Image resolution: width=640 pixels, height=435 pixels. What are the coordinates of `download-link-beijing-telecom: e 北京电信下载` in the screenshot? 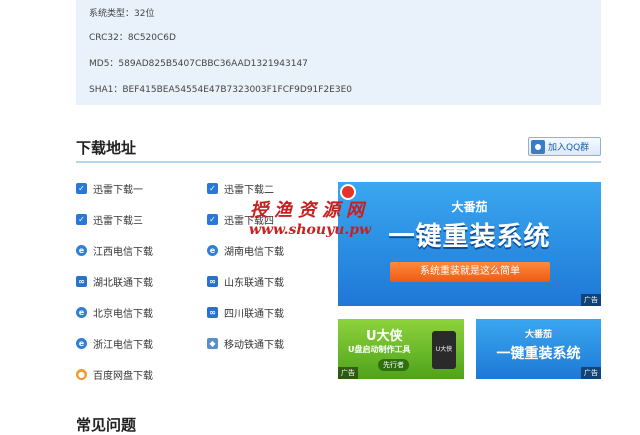 It's located at (114, 312).